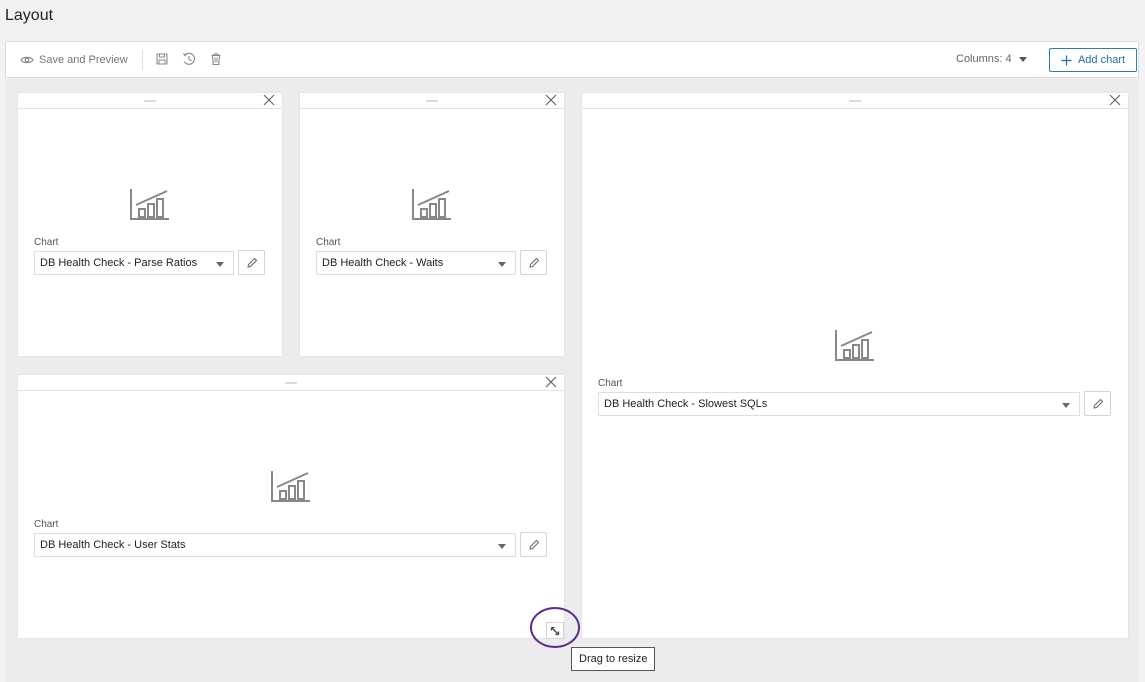 The height and width of the screenshot is (682, 1145). I want to click on columns-label: Columns: 4, so click(984, 59).